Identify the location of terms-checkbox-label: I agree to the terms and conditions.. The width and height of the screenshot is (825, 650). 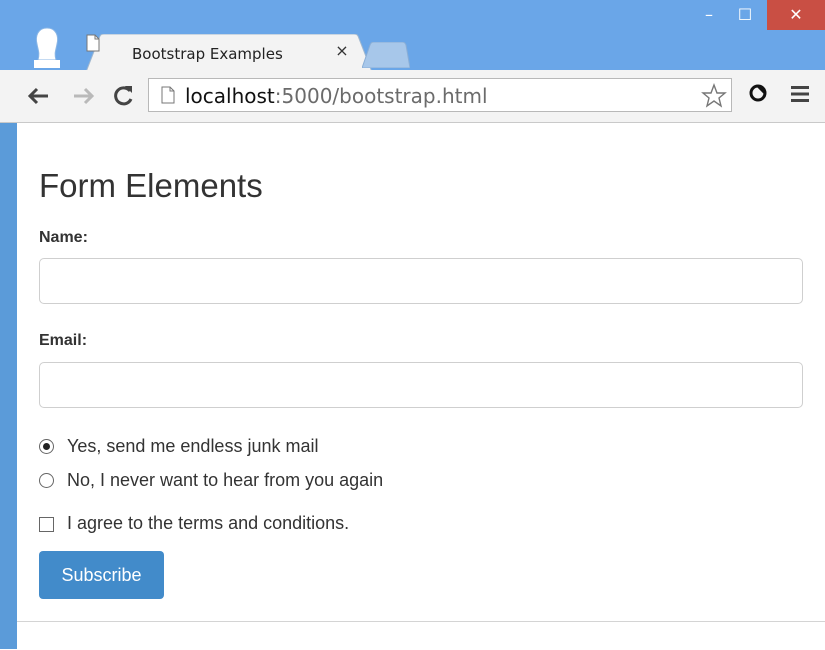
(208, 523).